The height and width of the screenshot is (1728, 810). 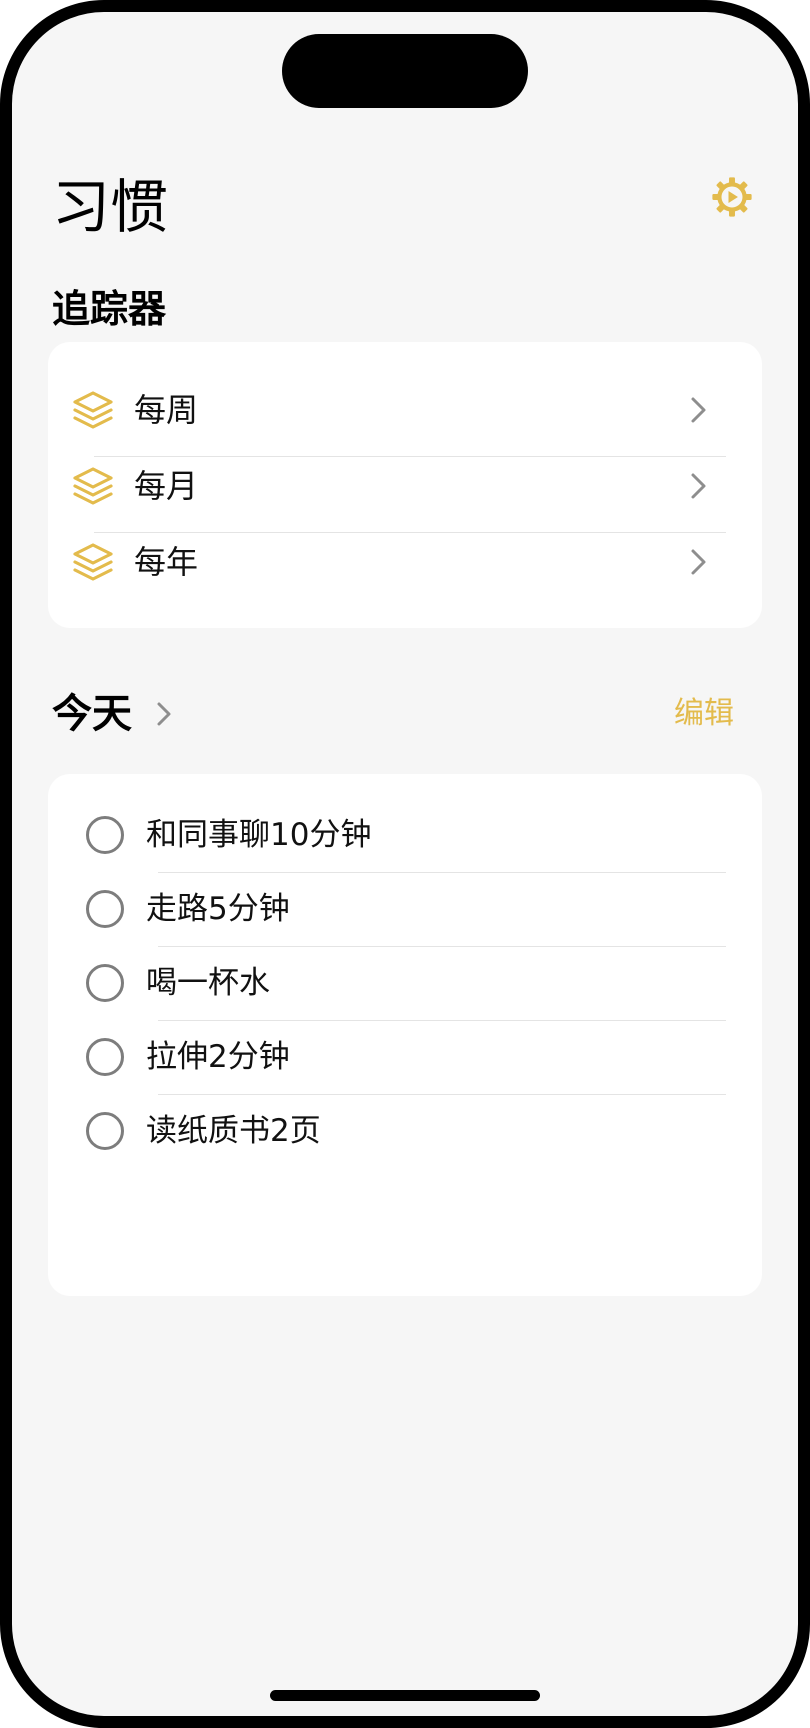 I want to click on trackers-card: 每周 每月 每年, so click(x=405, y=485).